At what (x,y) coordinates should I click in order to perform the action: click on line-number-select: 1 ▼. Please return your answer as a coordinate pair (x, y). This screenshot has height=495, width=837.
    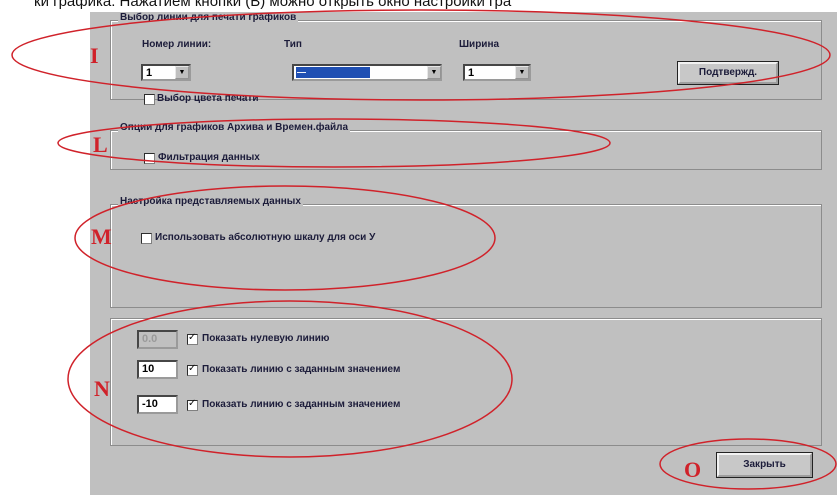
    Looking at the image, I should click on (166, 72).